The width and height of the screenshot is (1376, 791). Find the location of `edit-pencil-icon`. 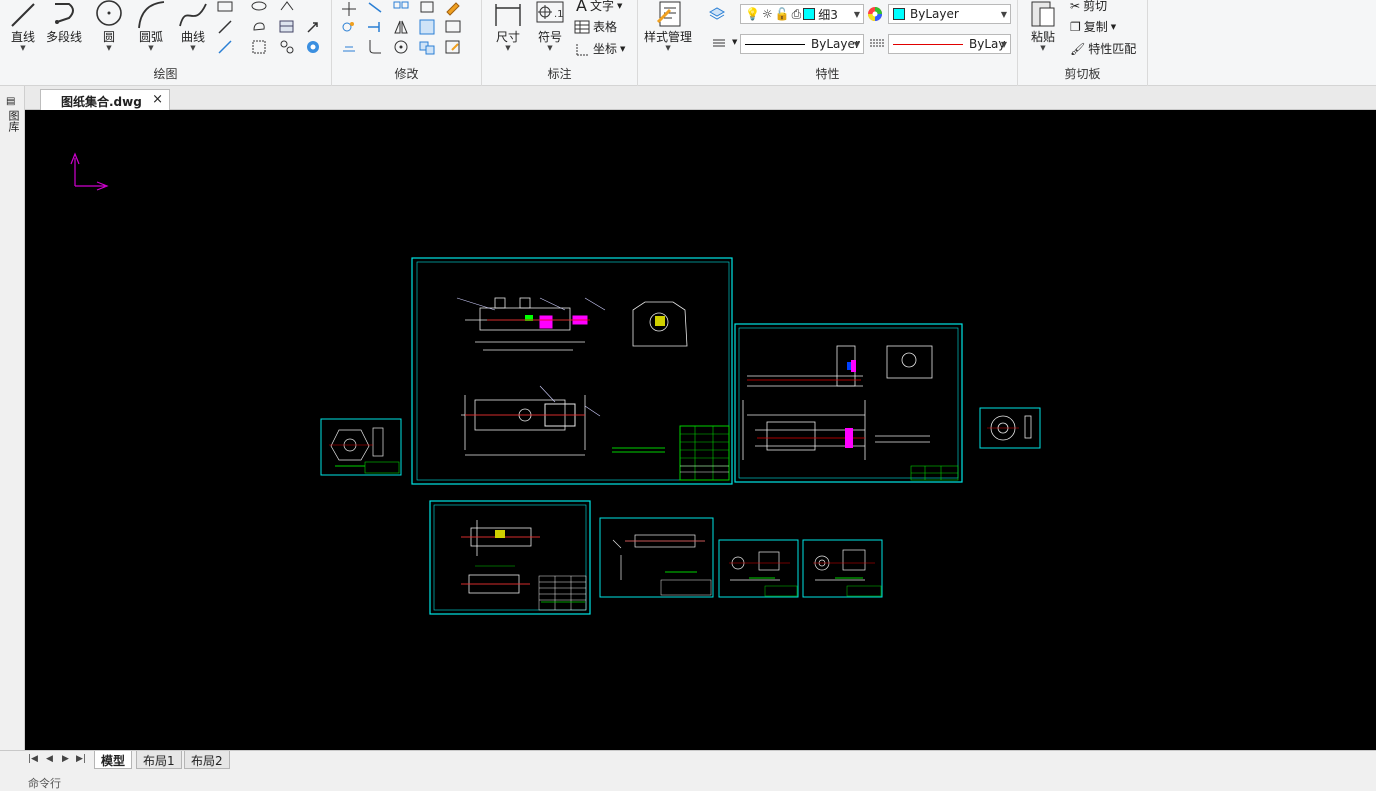

edit-pencil-icon is located at coordinates (453, 9).